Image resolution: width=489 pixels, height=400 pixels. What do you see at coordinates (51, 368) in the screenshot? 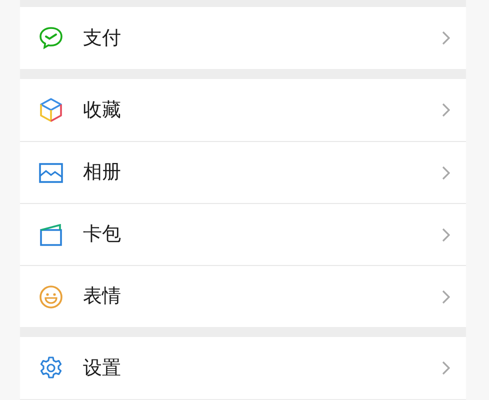
I see `settings-icon` at bounding box center [51, 368].